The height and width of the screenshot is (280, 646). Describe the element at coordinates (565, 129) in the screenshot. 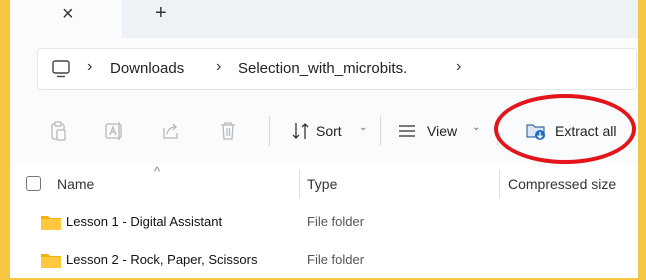

I see `highlight-ring` at that location.